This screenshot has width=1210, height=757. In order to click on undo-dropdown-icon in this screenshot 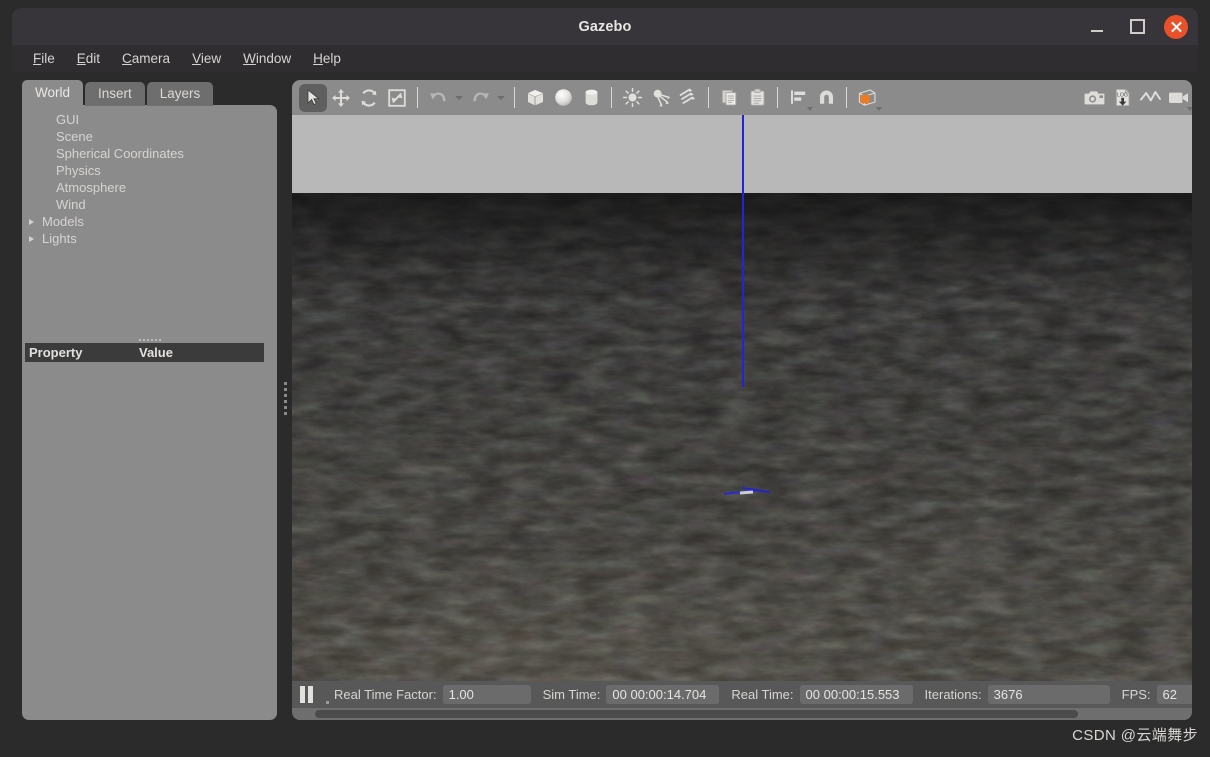, I will do `click(459, 98)`.